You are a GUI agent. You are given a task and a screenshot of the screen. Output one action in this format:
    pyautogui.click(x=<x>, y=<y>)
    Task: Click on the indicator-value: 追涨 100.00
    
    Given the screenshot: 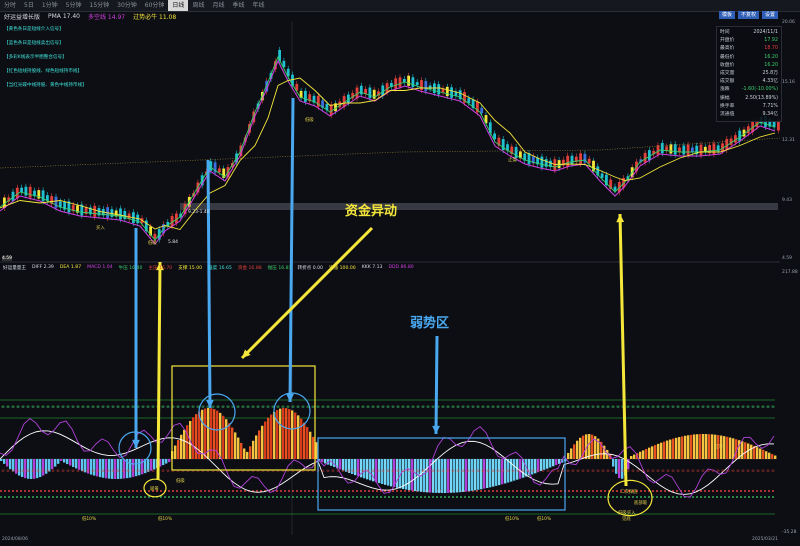 What is the action you would take?
    pyautogui.click(x=342, y=268)
    